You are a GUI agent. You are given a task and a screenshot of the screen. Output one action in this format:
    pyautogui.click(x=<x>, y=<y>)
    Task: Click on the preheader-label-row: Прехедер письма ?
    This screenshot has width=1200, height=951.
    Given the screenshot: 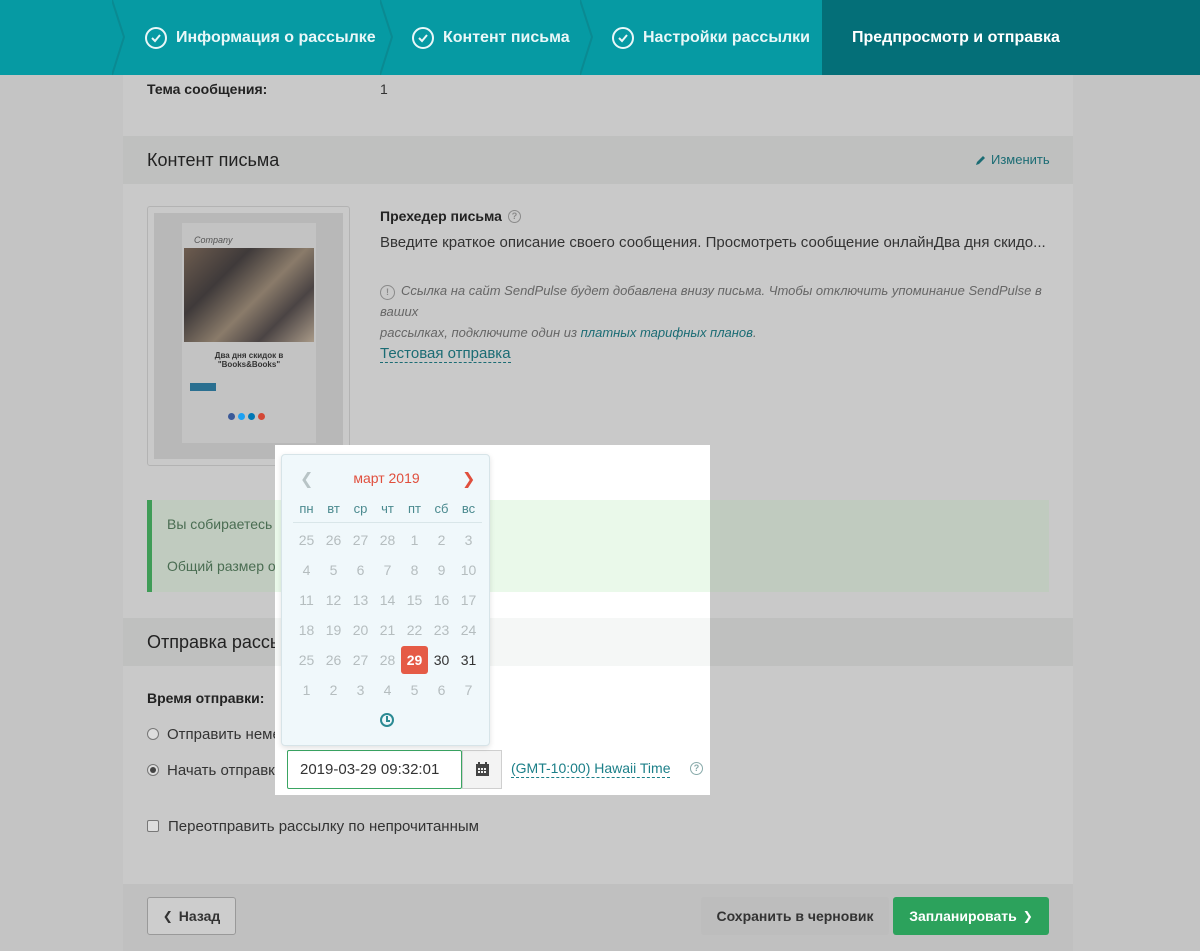 What is the action you would take?
    pyautogui.click(x=450, y=216)
    